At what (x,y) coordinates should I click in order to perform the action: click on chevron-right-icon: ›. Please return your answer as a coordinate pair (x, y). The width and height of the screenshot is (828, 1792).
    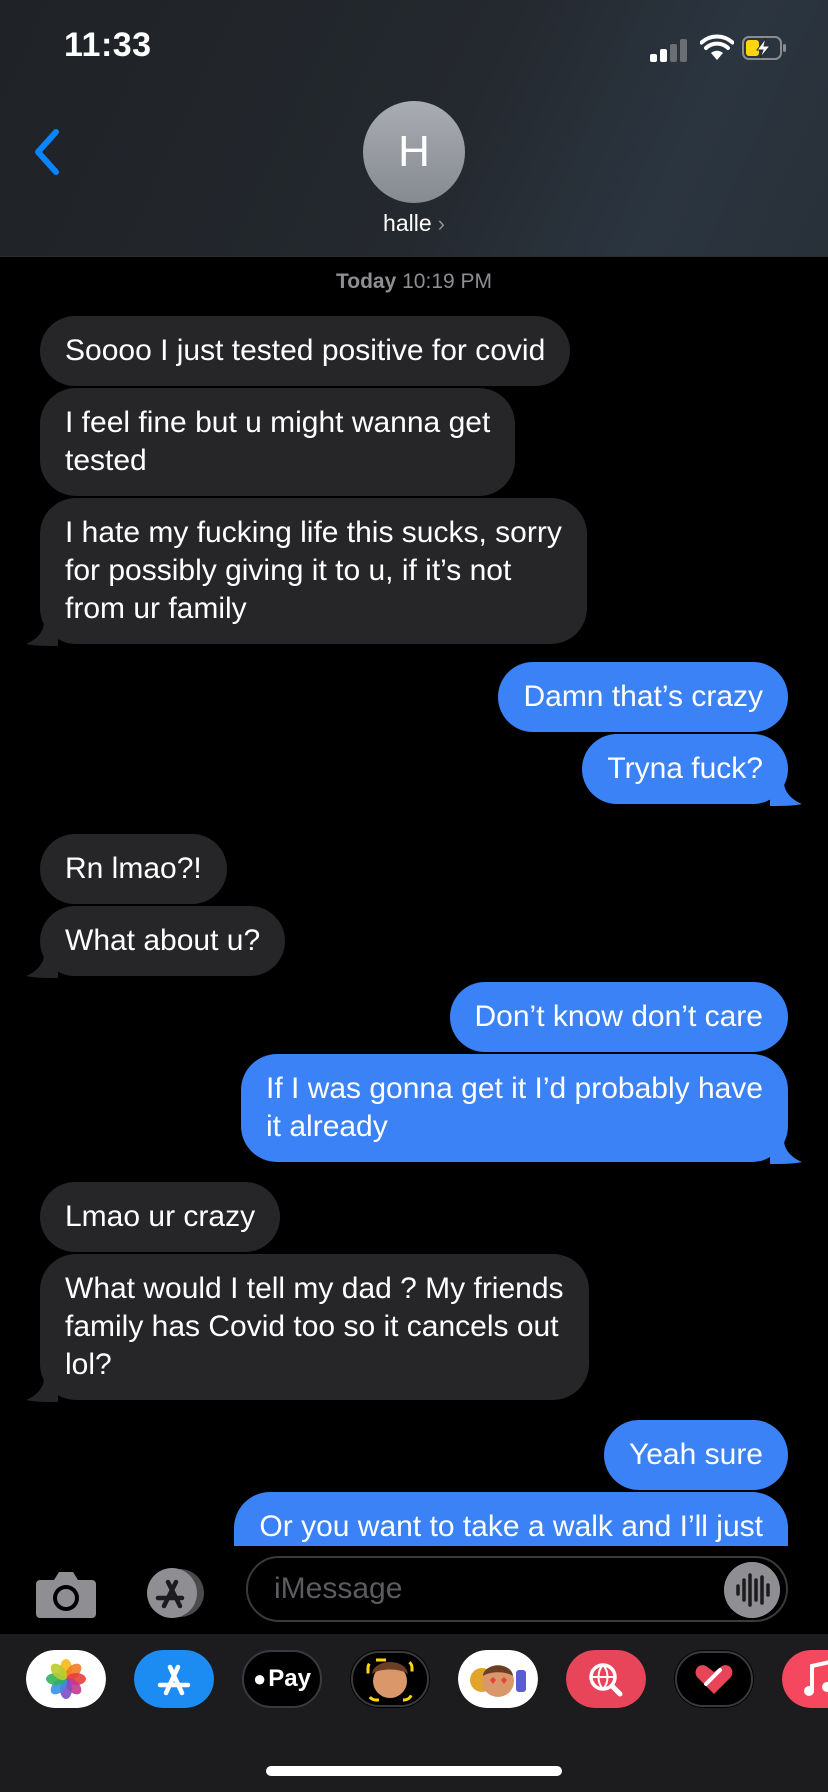
    Looking at the image, I should click on (441, 223).